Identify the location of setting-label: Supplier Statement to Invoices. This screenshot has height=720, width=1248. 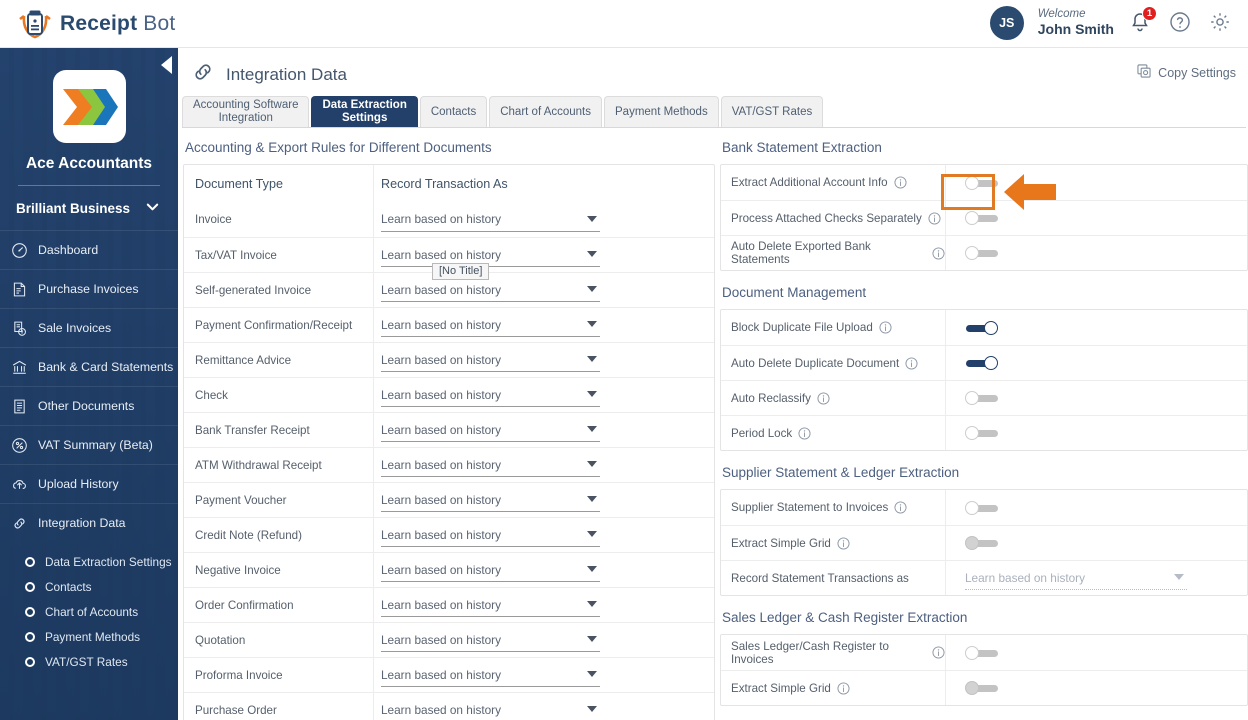
(810, 507).